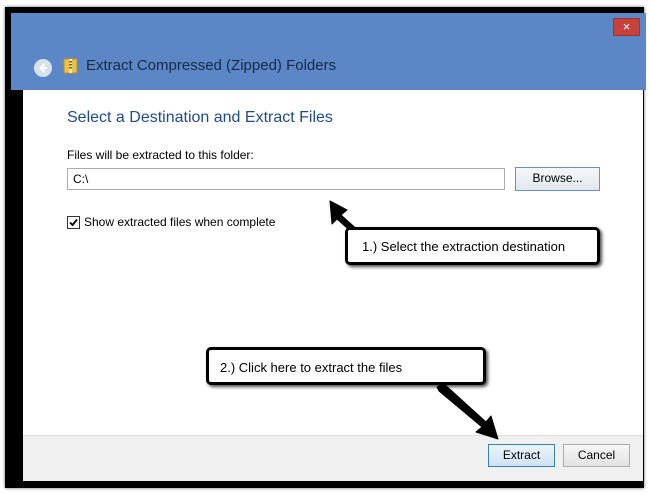 The height and width of the screenshot is (496, 650). I want to click on annotation-callout-2: 2.) Click here to extract the files, so click(346, 366).